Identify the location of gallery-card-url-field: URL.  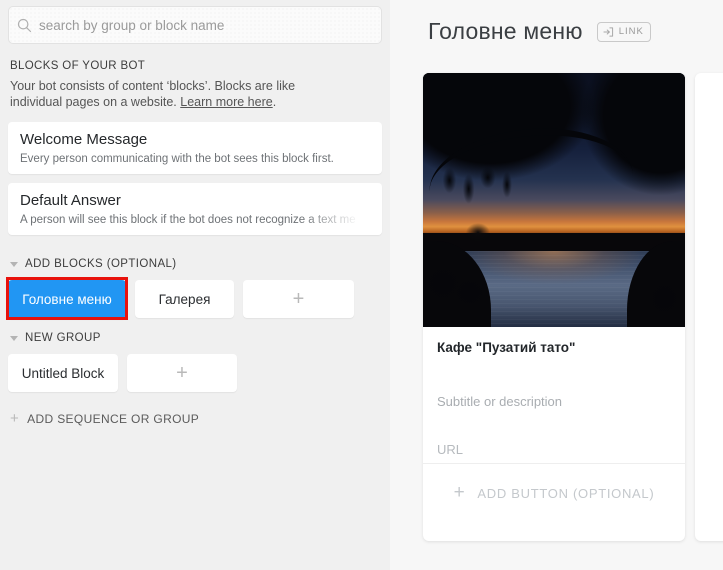
(554, 450).